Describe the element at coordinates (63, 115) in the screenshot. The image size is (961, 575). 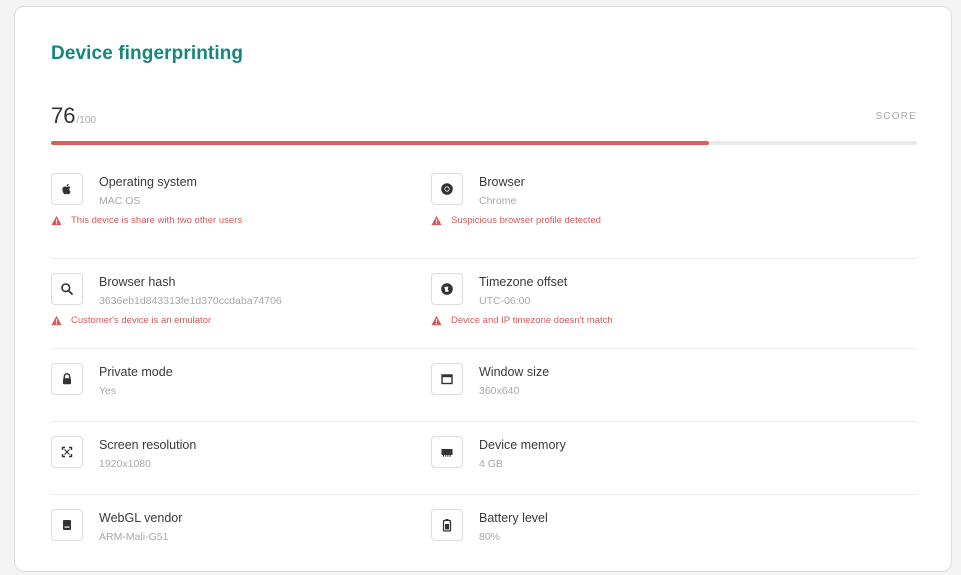
I see `score-value: 76` at that location.